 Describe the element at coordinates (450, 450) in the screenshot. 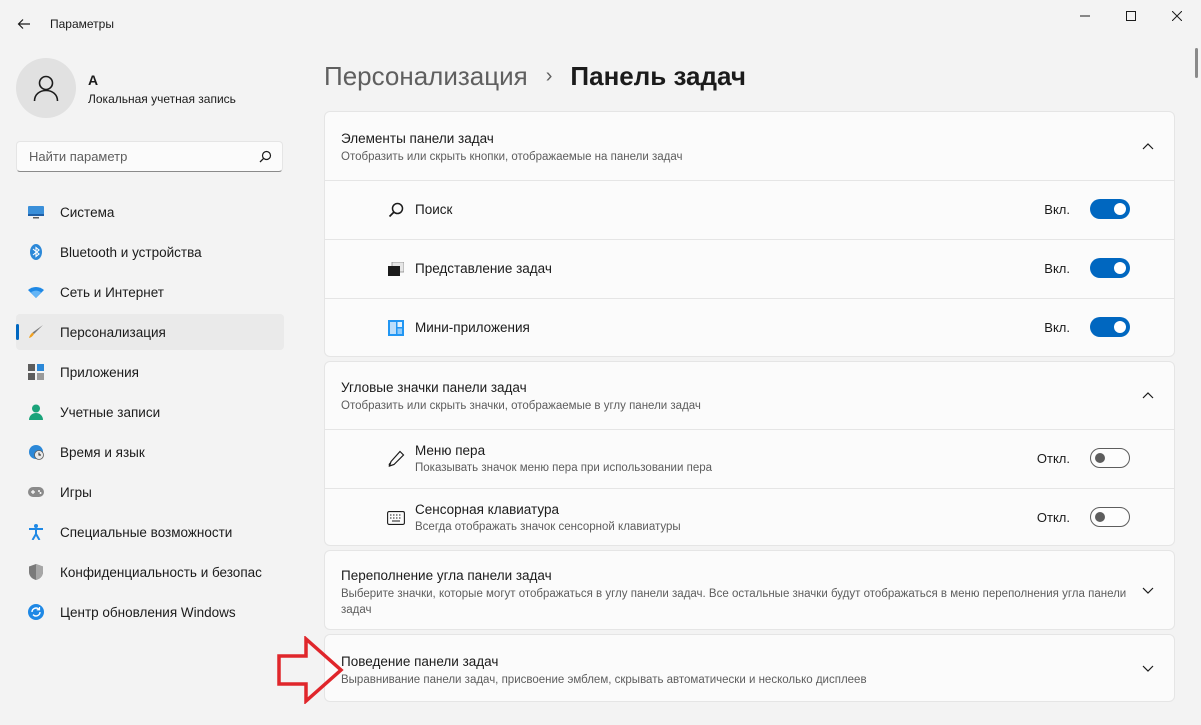

I see `setting-label: Меню пера` at that location.